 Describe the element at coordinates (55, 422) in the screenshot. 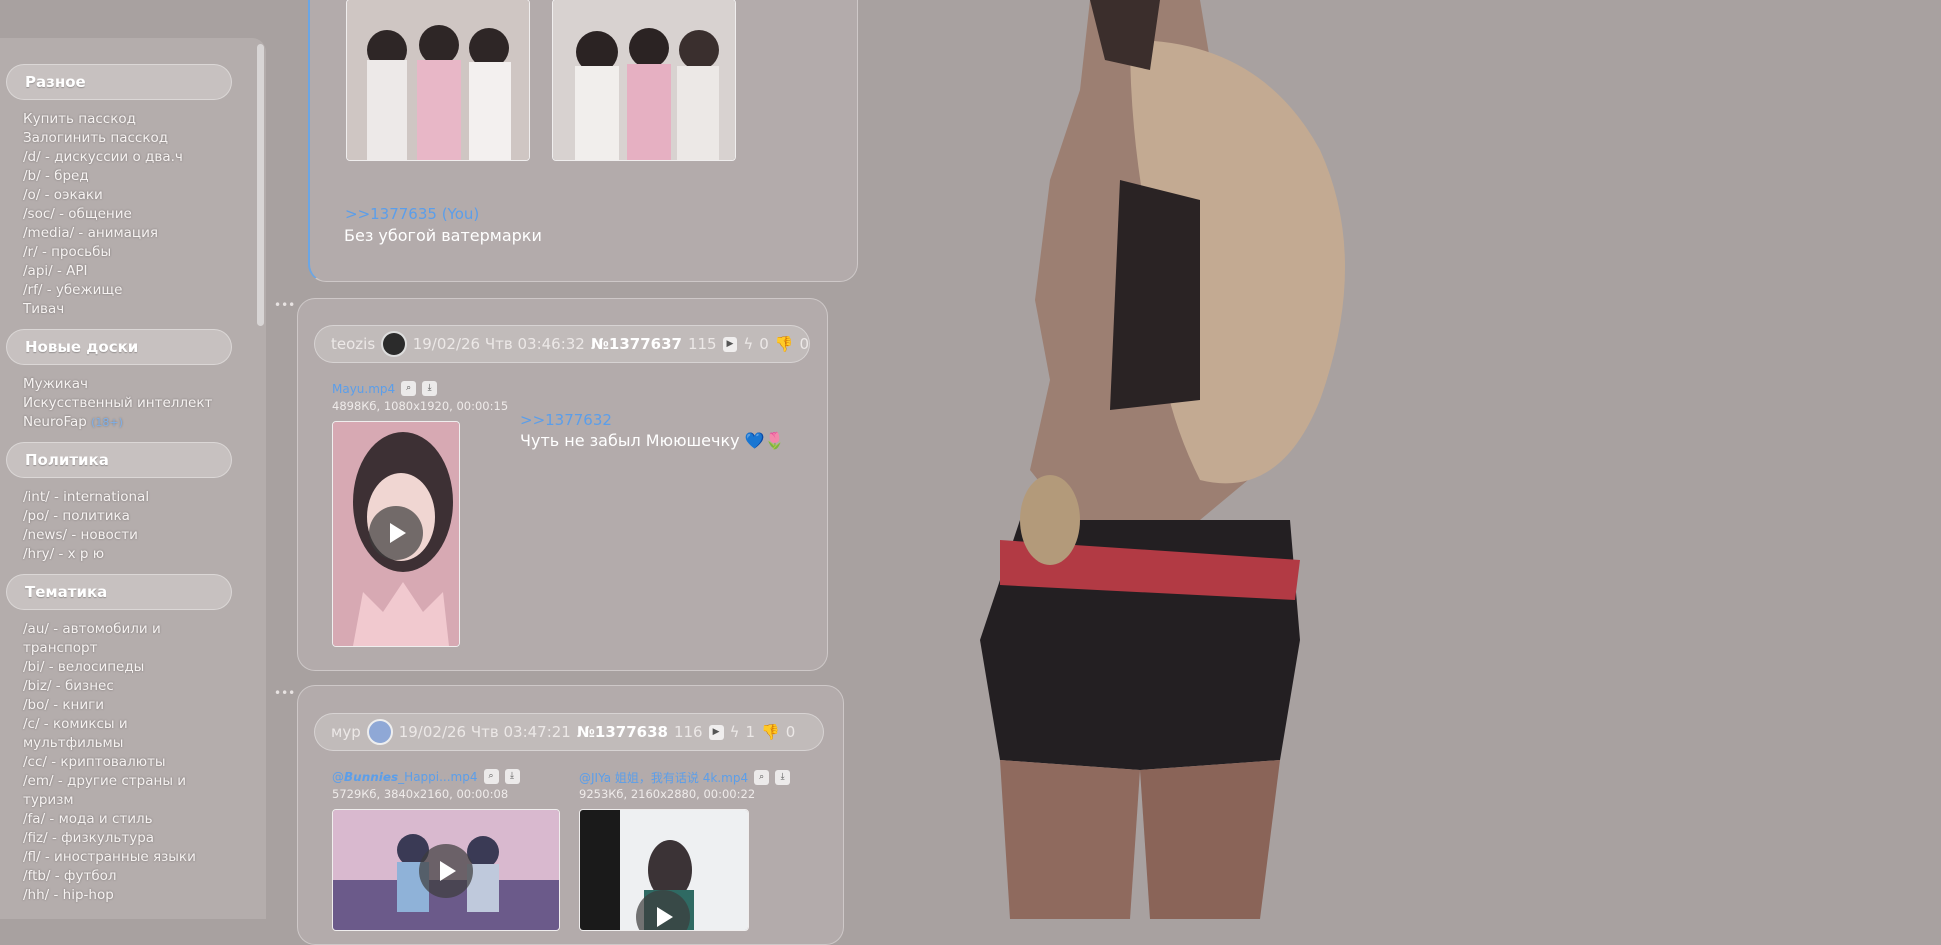

I see `board-link-label: NeuroFap` at that location.